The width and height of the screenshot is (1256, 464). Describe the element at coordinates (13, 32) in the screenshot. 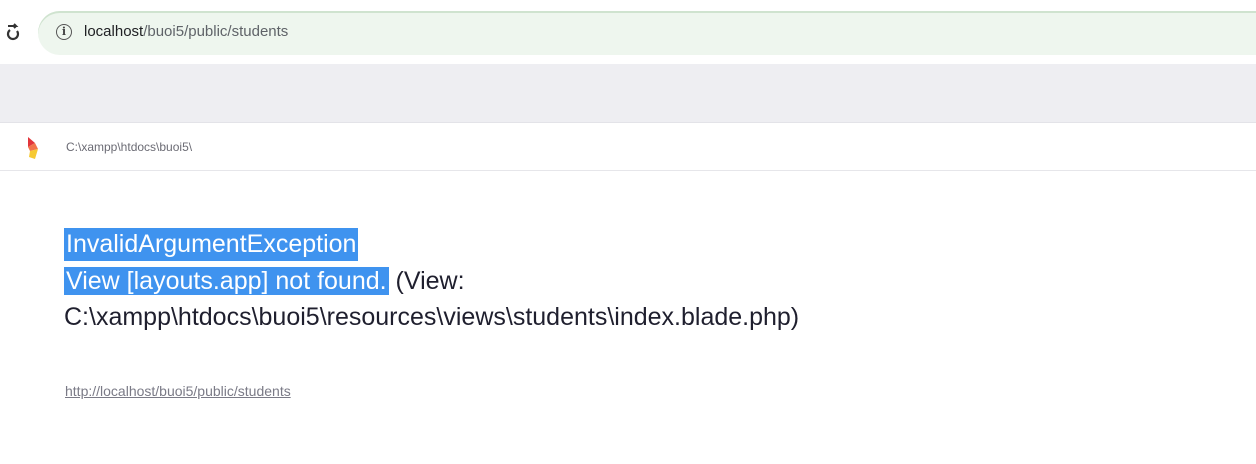

I see `reload-icon` at that location.